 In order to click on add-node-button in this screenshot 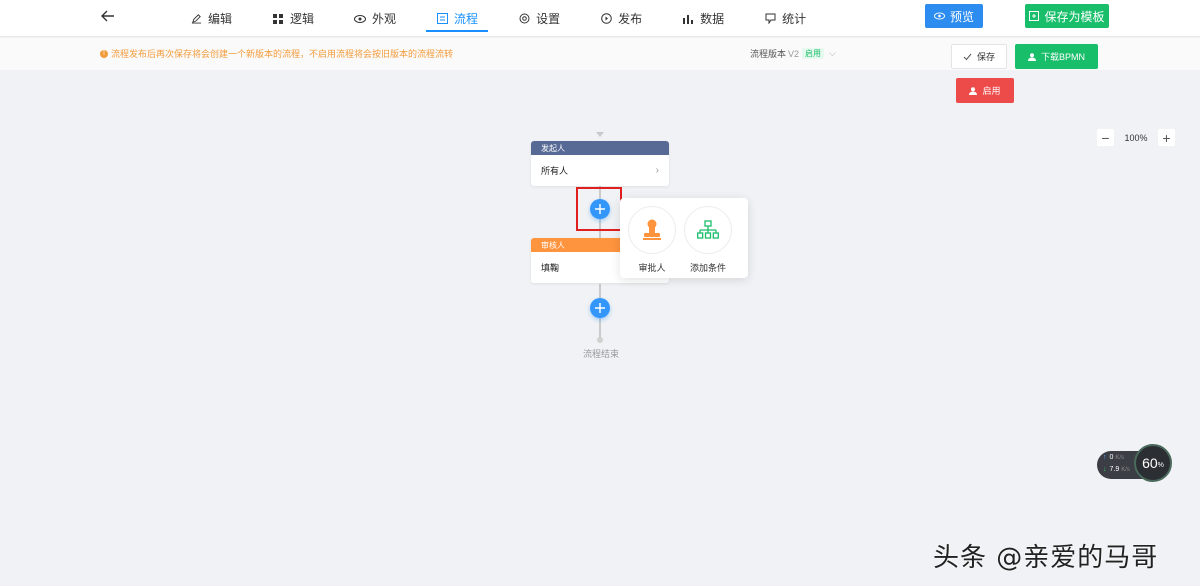, I will do `click(600, 308)`.